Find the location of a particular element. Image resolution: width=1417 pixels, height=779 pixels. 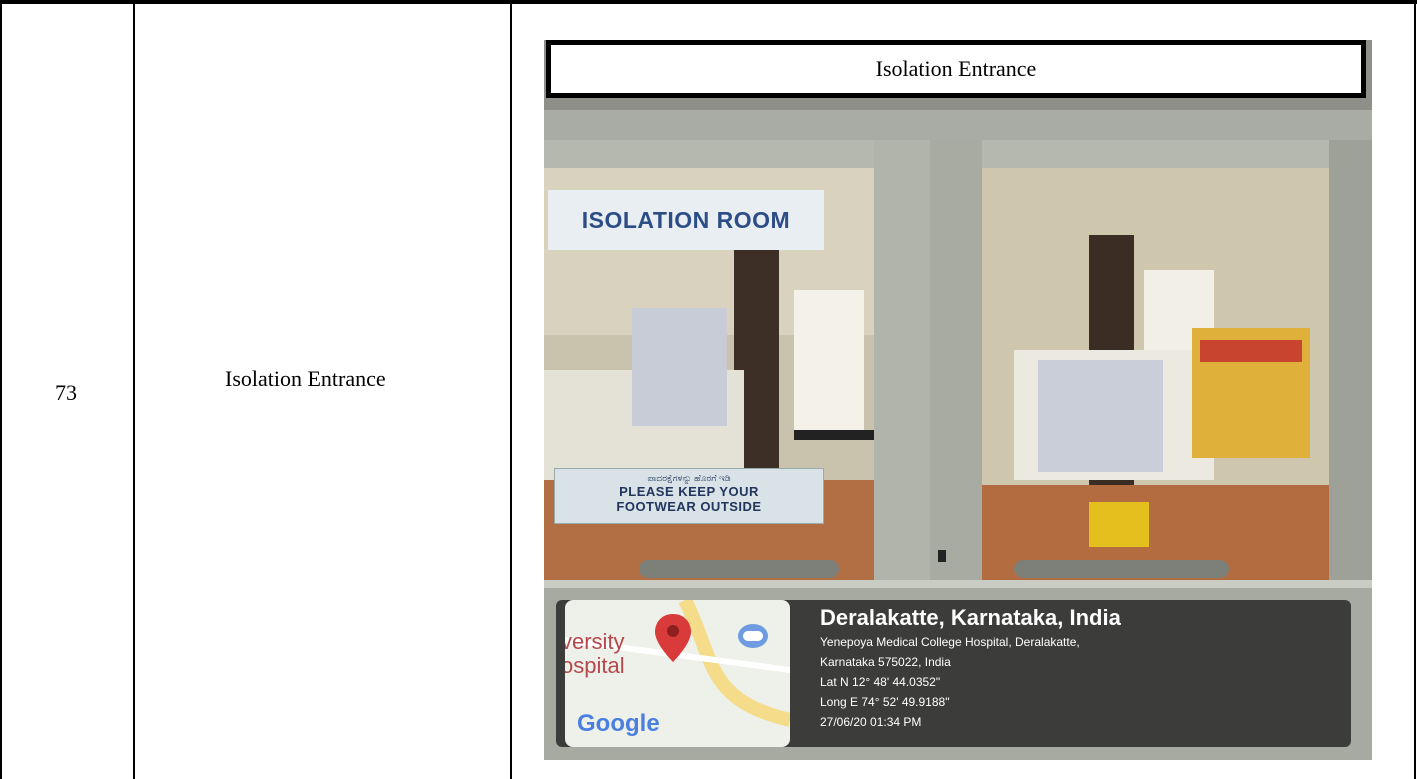

footwear-sign-kannada: ಪಾದರಕ್ಷೆಗಳನ್ನು ಹೊರಗೆ ಇಡಿ is located at coordinates (689, 478).